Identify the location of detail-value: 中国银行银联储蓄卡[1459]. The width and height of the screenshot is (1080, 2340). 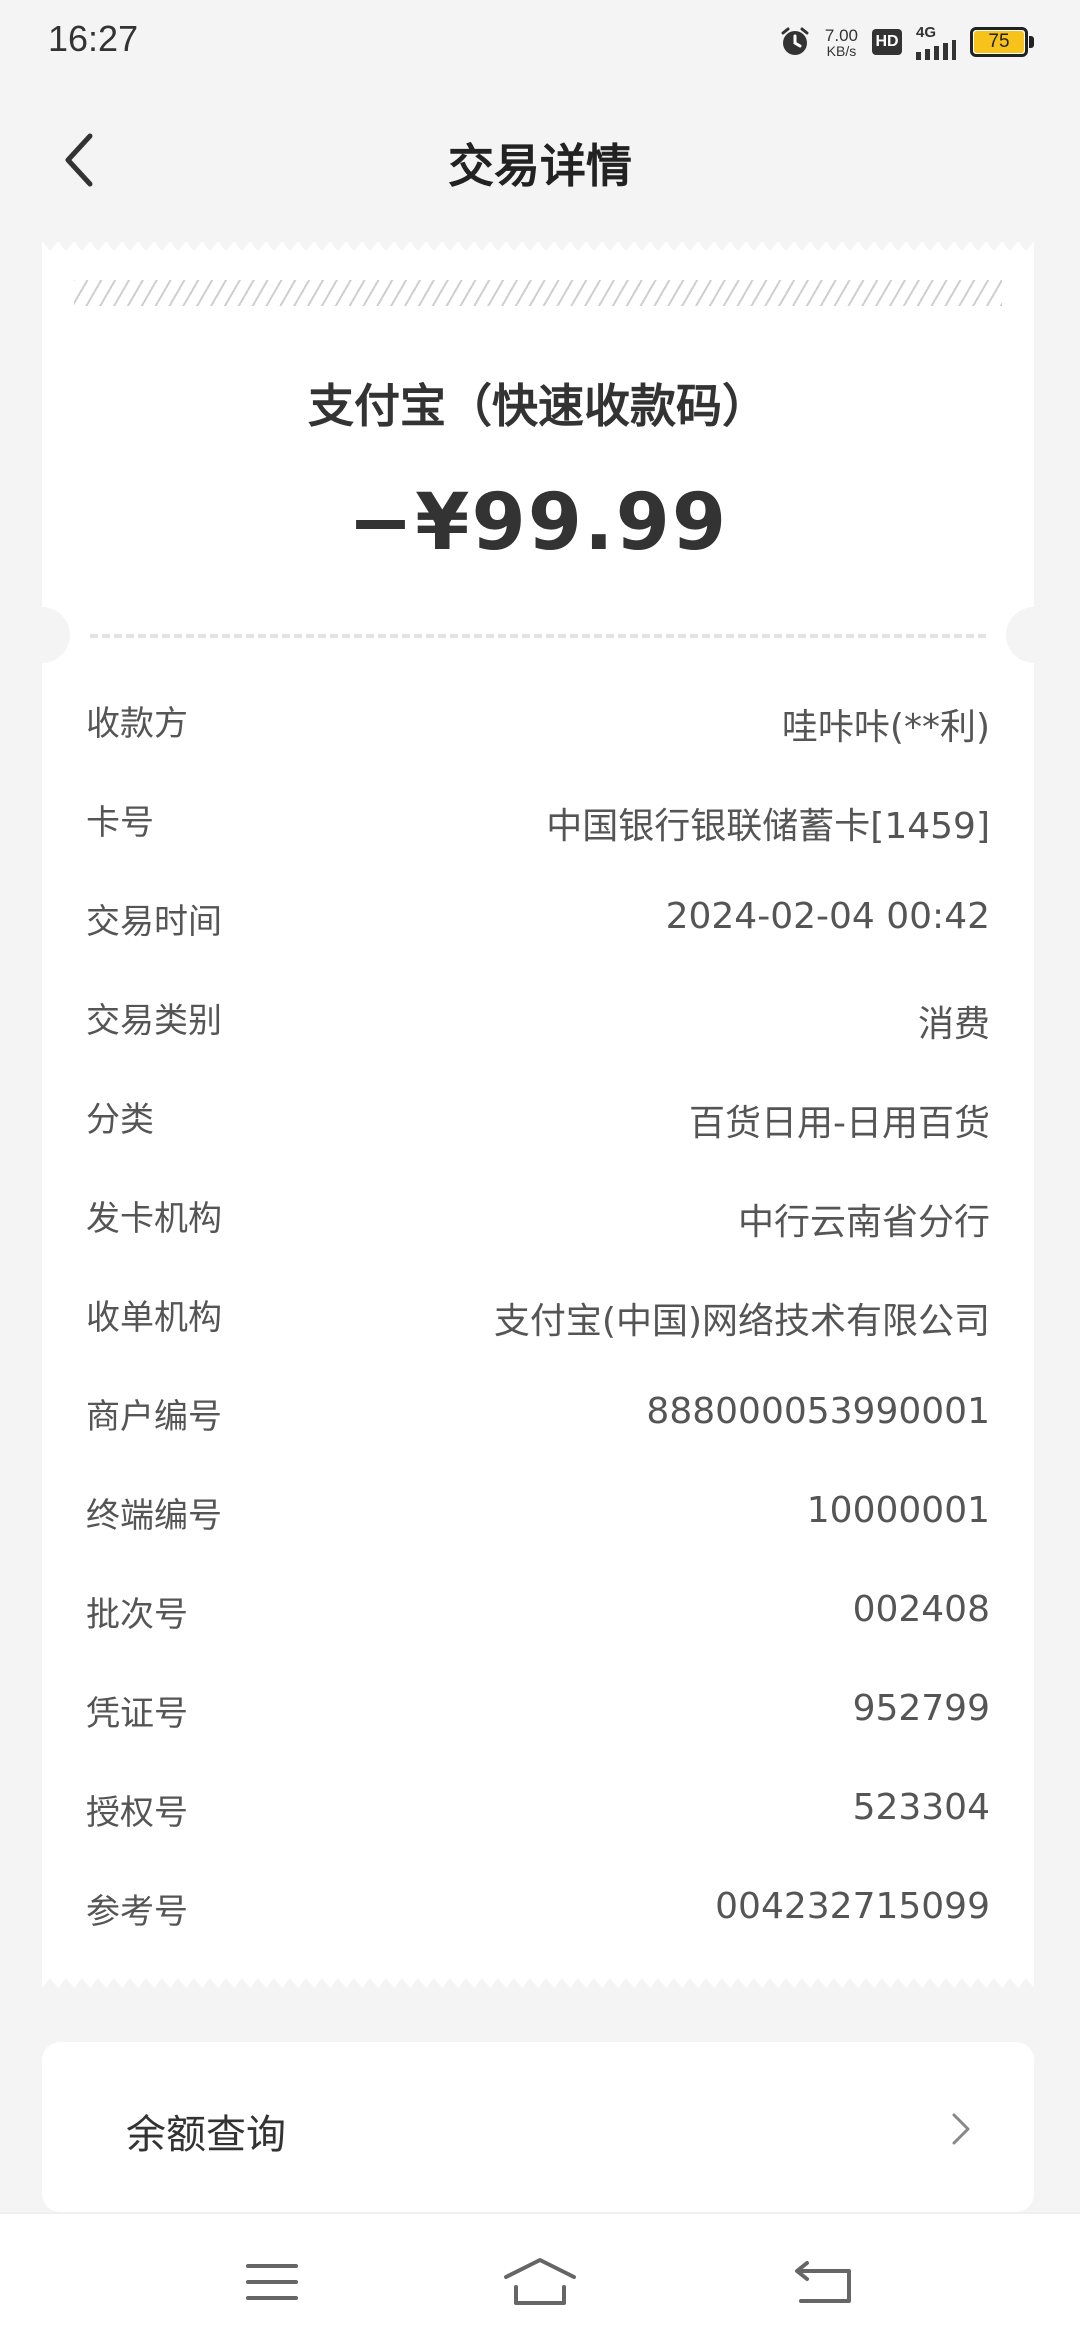
(768, 826).